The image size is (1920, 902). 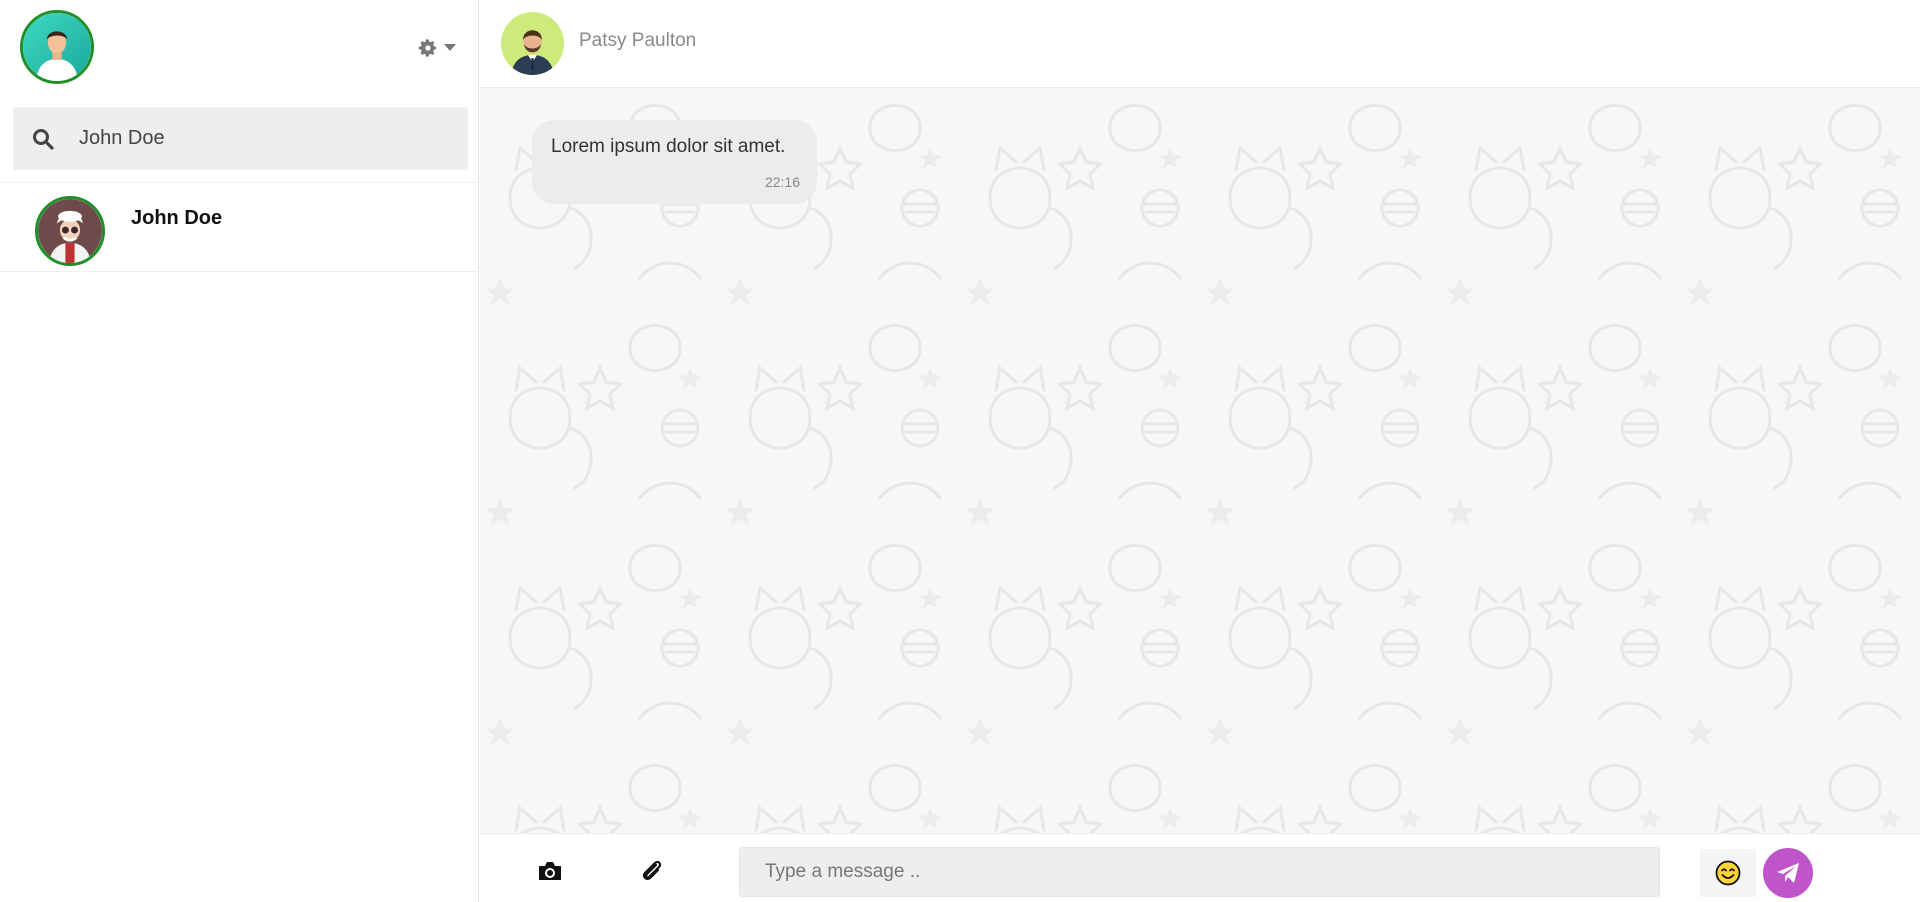 I want to click on contact-name: John Doe, so click(x=177, y=218).